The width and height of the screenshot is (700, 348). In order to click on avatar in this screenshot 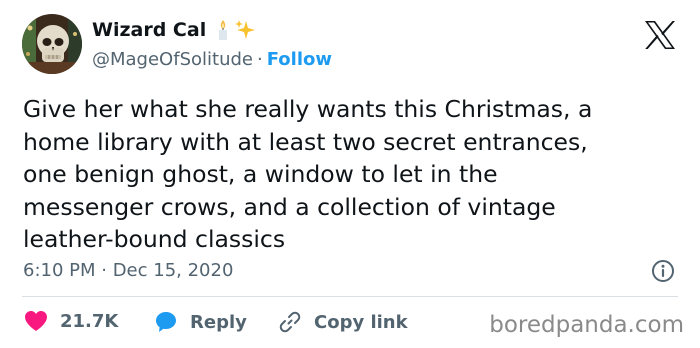, I will do `click(52, 44)`.